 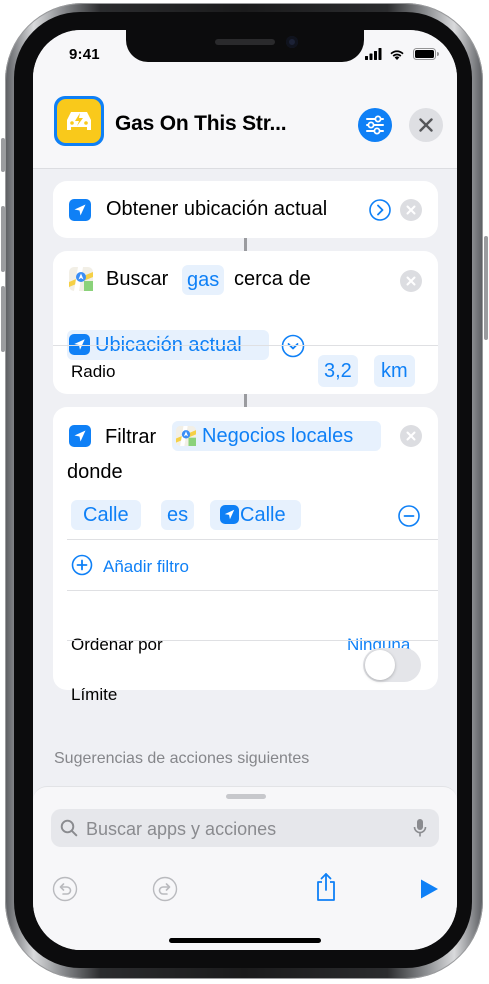 What do you see at coordinates (106, 515) in the screenshot?
I see `condition-field-token: Calle` at bounding box center [106, 515].